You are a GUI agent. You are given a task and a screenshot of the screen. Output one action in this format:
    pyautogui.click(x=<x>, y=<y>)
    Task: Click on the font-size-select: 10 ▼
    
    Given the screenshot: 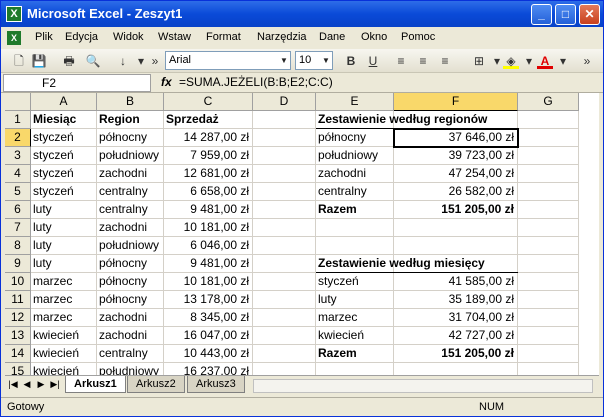 What is the action you would take?
    pyautogui.click(x=314, y=60)
    